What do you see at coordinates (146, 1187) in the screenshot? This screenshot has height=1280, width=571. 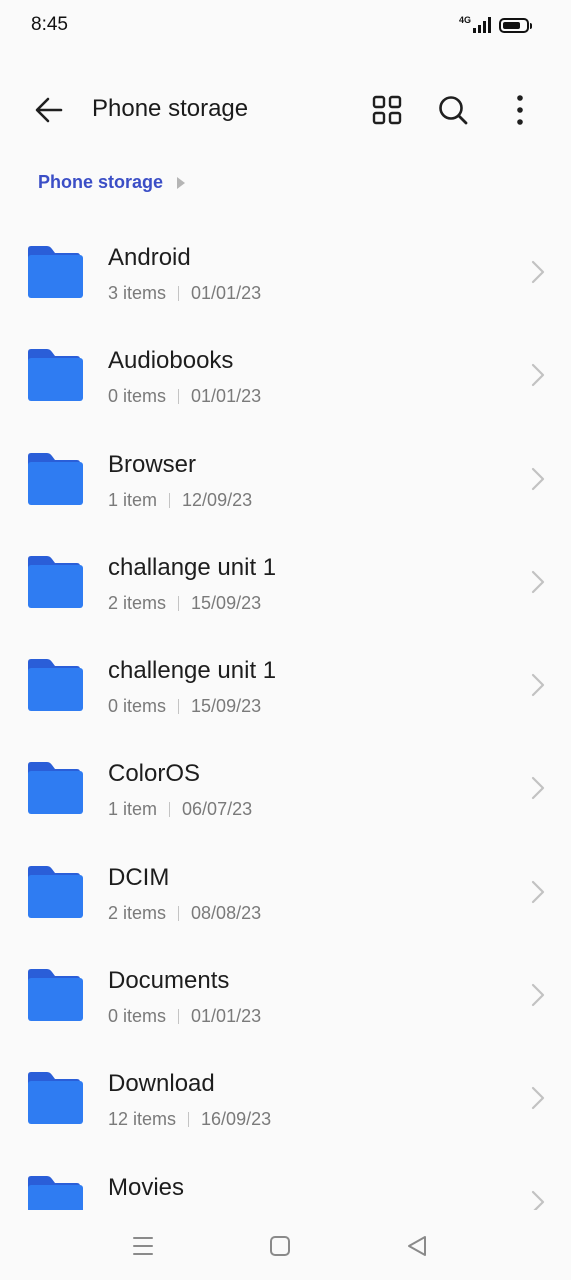 I see `folder-name: Movies` at bounding box center [146, 1187].